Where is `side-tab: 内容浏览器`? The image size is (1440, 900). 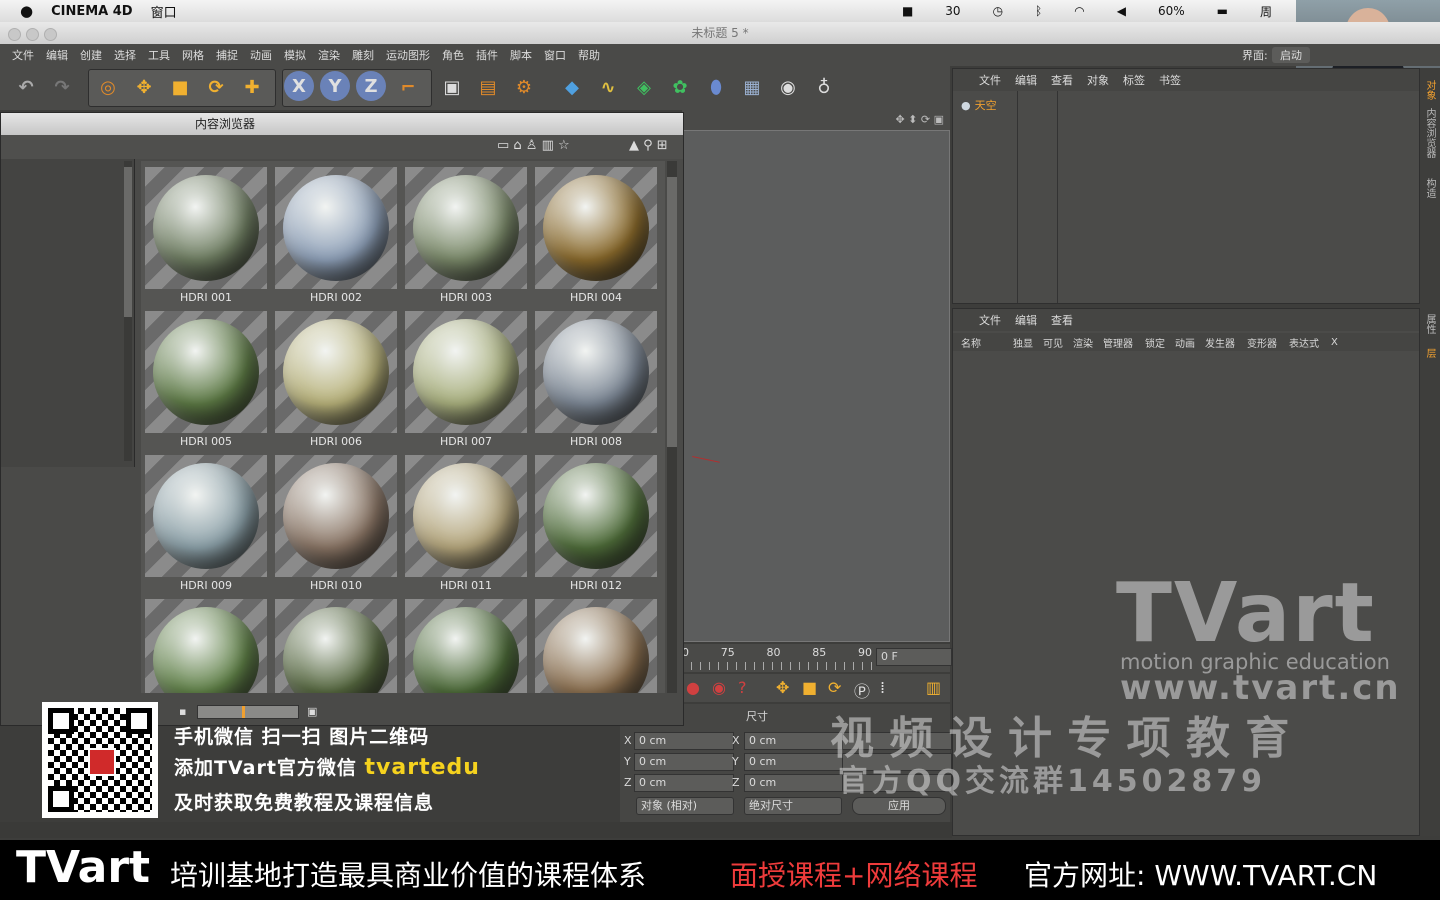 side-tab: 内容浏览器 is located at coordinates (1429, 133).